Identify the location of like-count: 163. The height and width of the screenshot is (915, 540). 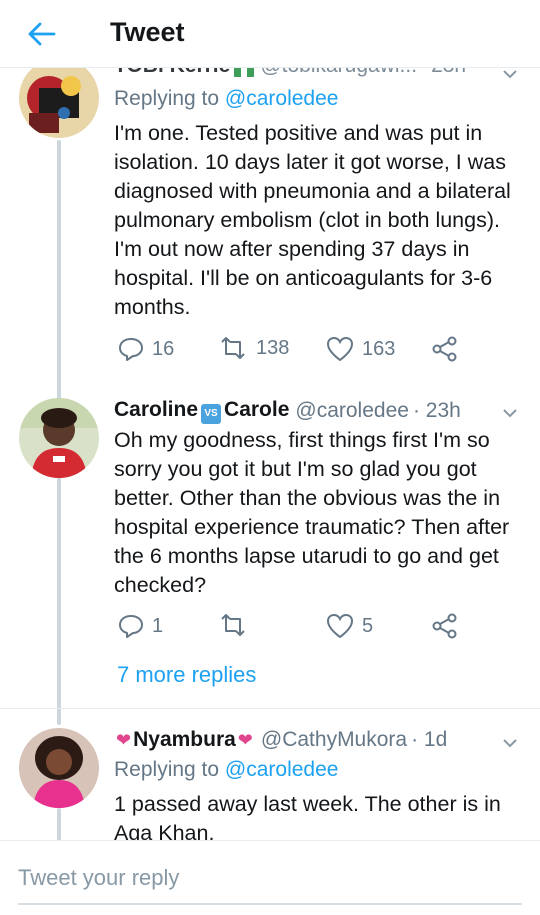
(379, 348).